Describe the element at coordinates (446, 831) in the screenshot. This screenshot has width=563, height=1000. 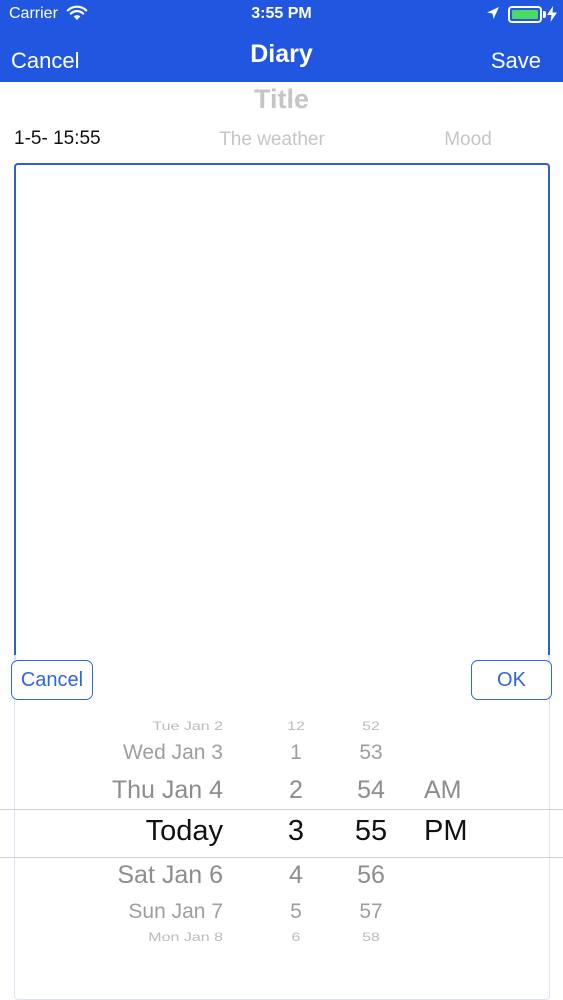
I see `ampm-wheel-selected-item: PM` at that location.